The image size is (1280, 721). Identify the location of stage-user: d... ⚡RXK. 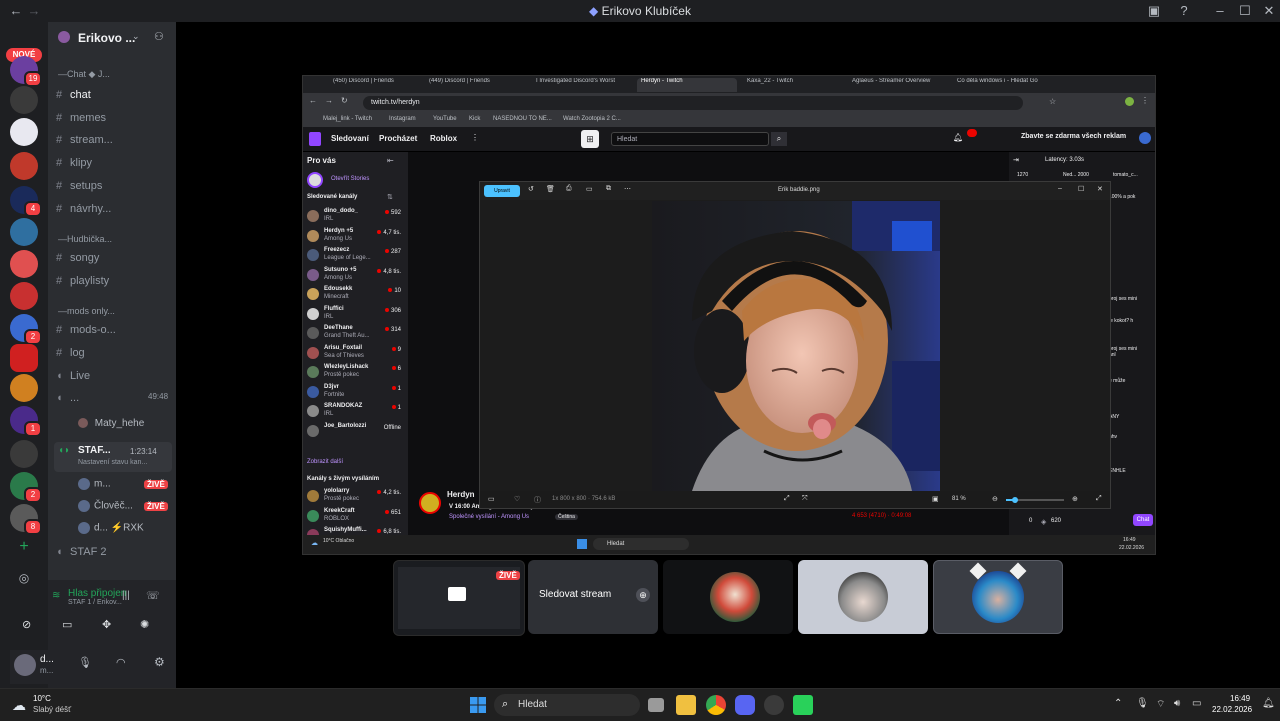
(111, 531).